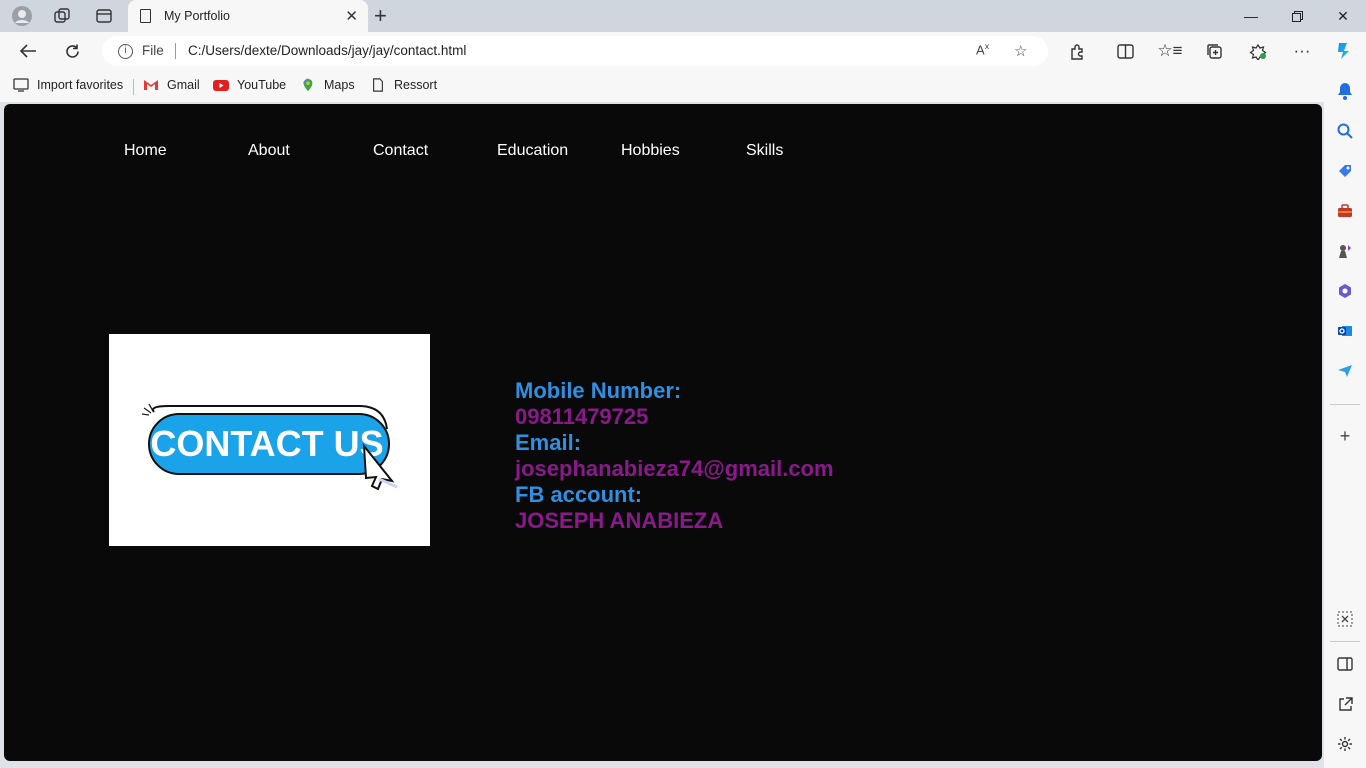 This screenshot has width=1366, height=768. What do you see at coordinates (22, 16) in the screenshot?
I see `profile-icon` at bounding box center [22, 16].